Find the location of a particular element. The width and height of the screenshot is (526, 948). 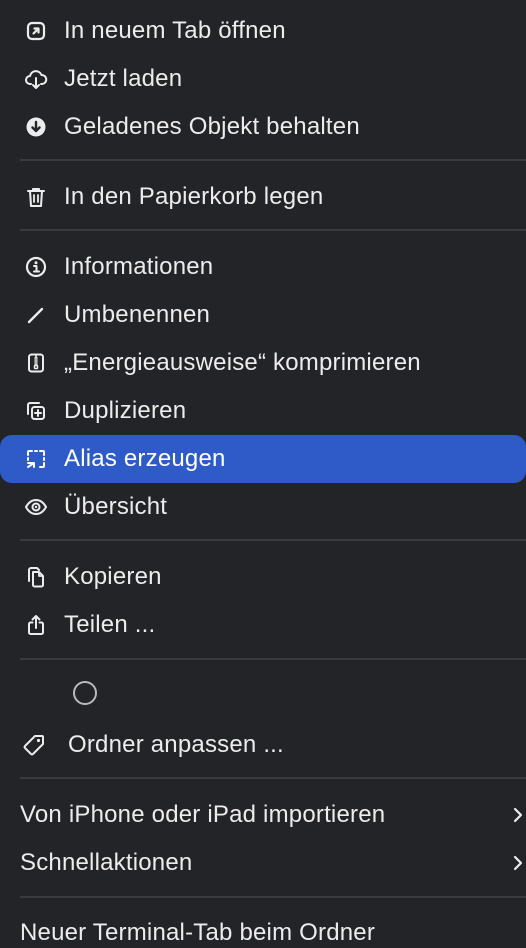

cloud-download-icon is located at coordinates (36, 79).